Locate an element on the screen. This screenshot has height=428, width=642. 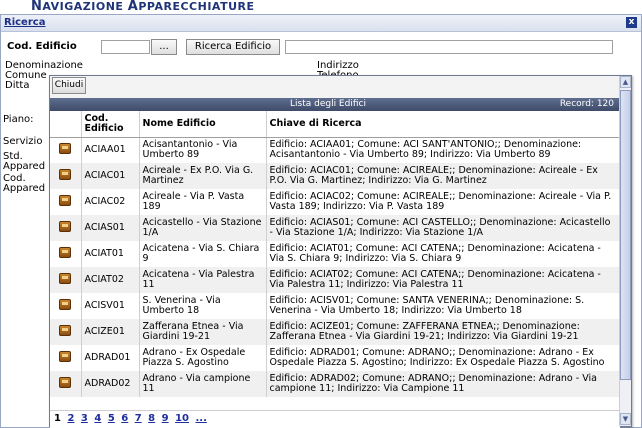
column-header-code: Cod. Edificio is located at coordinates (110, 124).